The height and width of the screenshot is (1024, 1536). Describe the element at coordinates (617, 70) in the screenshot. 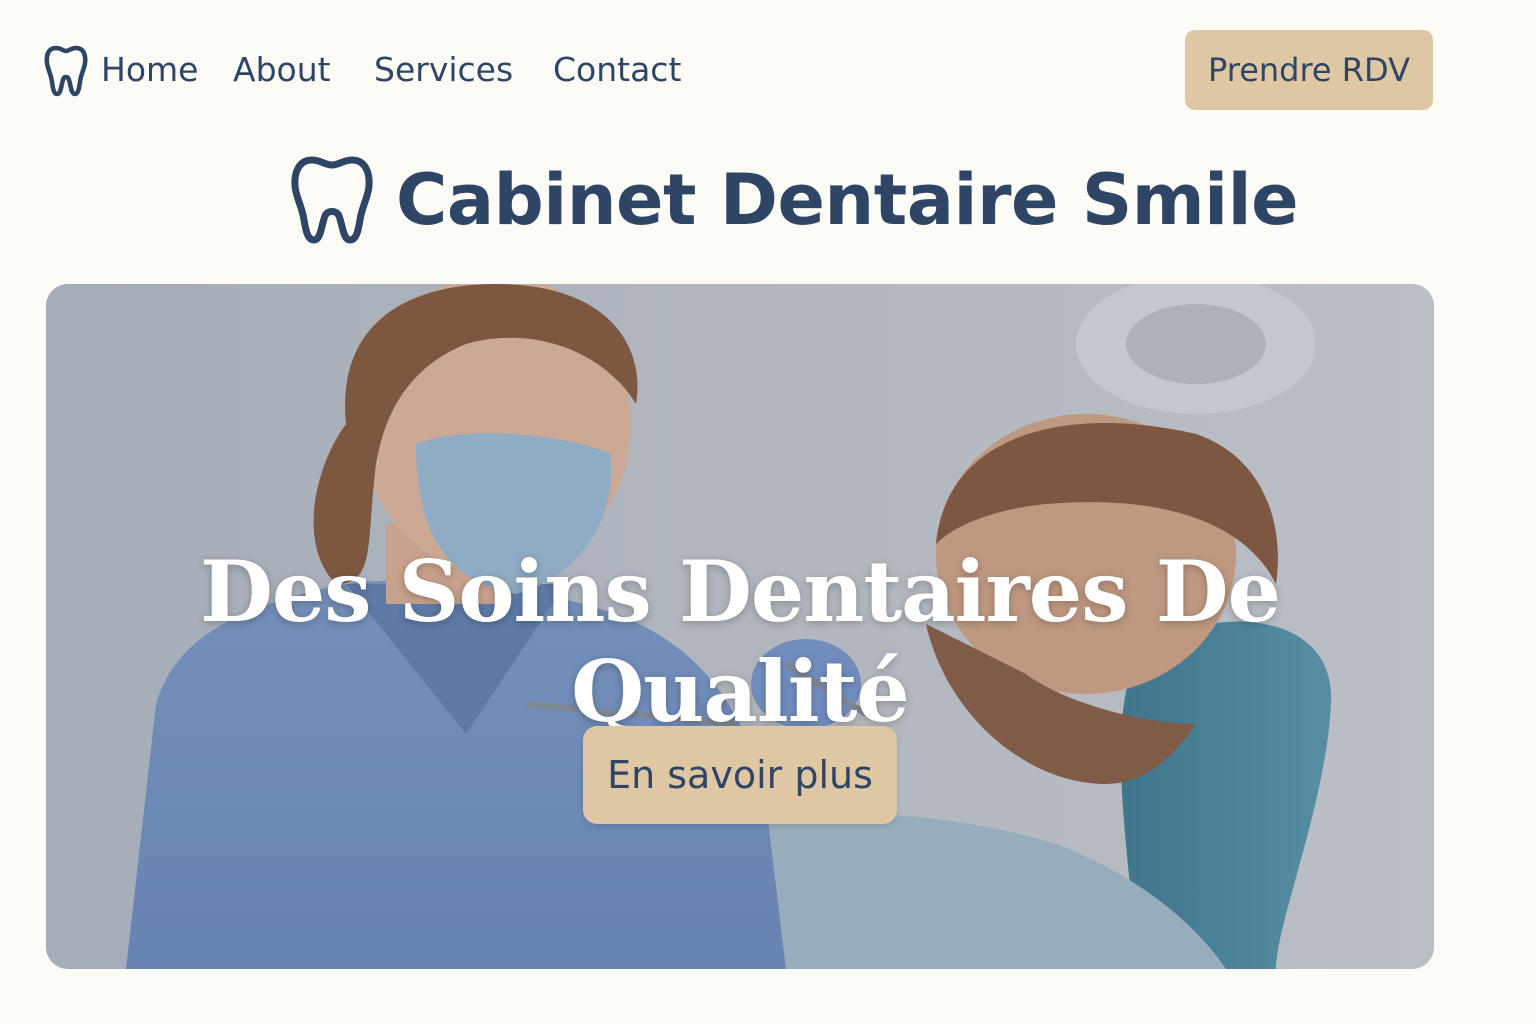

I see `nav-link-contact: Contact` at that location.